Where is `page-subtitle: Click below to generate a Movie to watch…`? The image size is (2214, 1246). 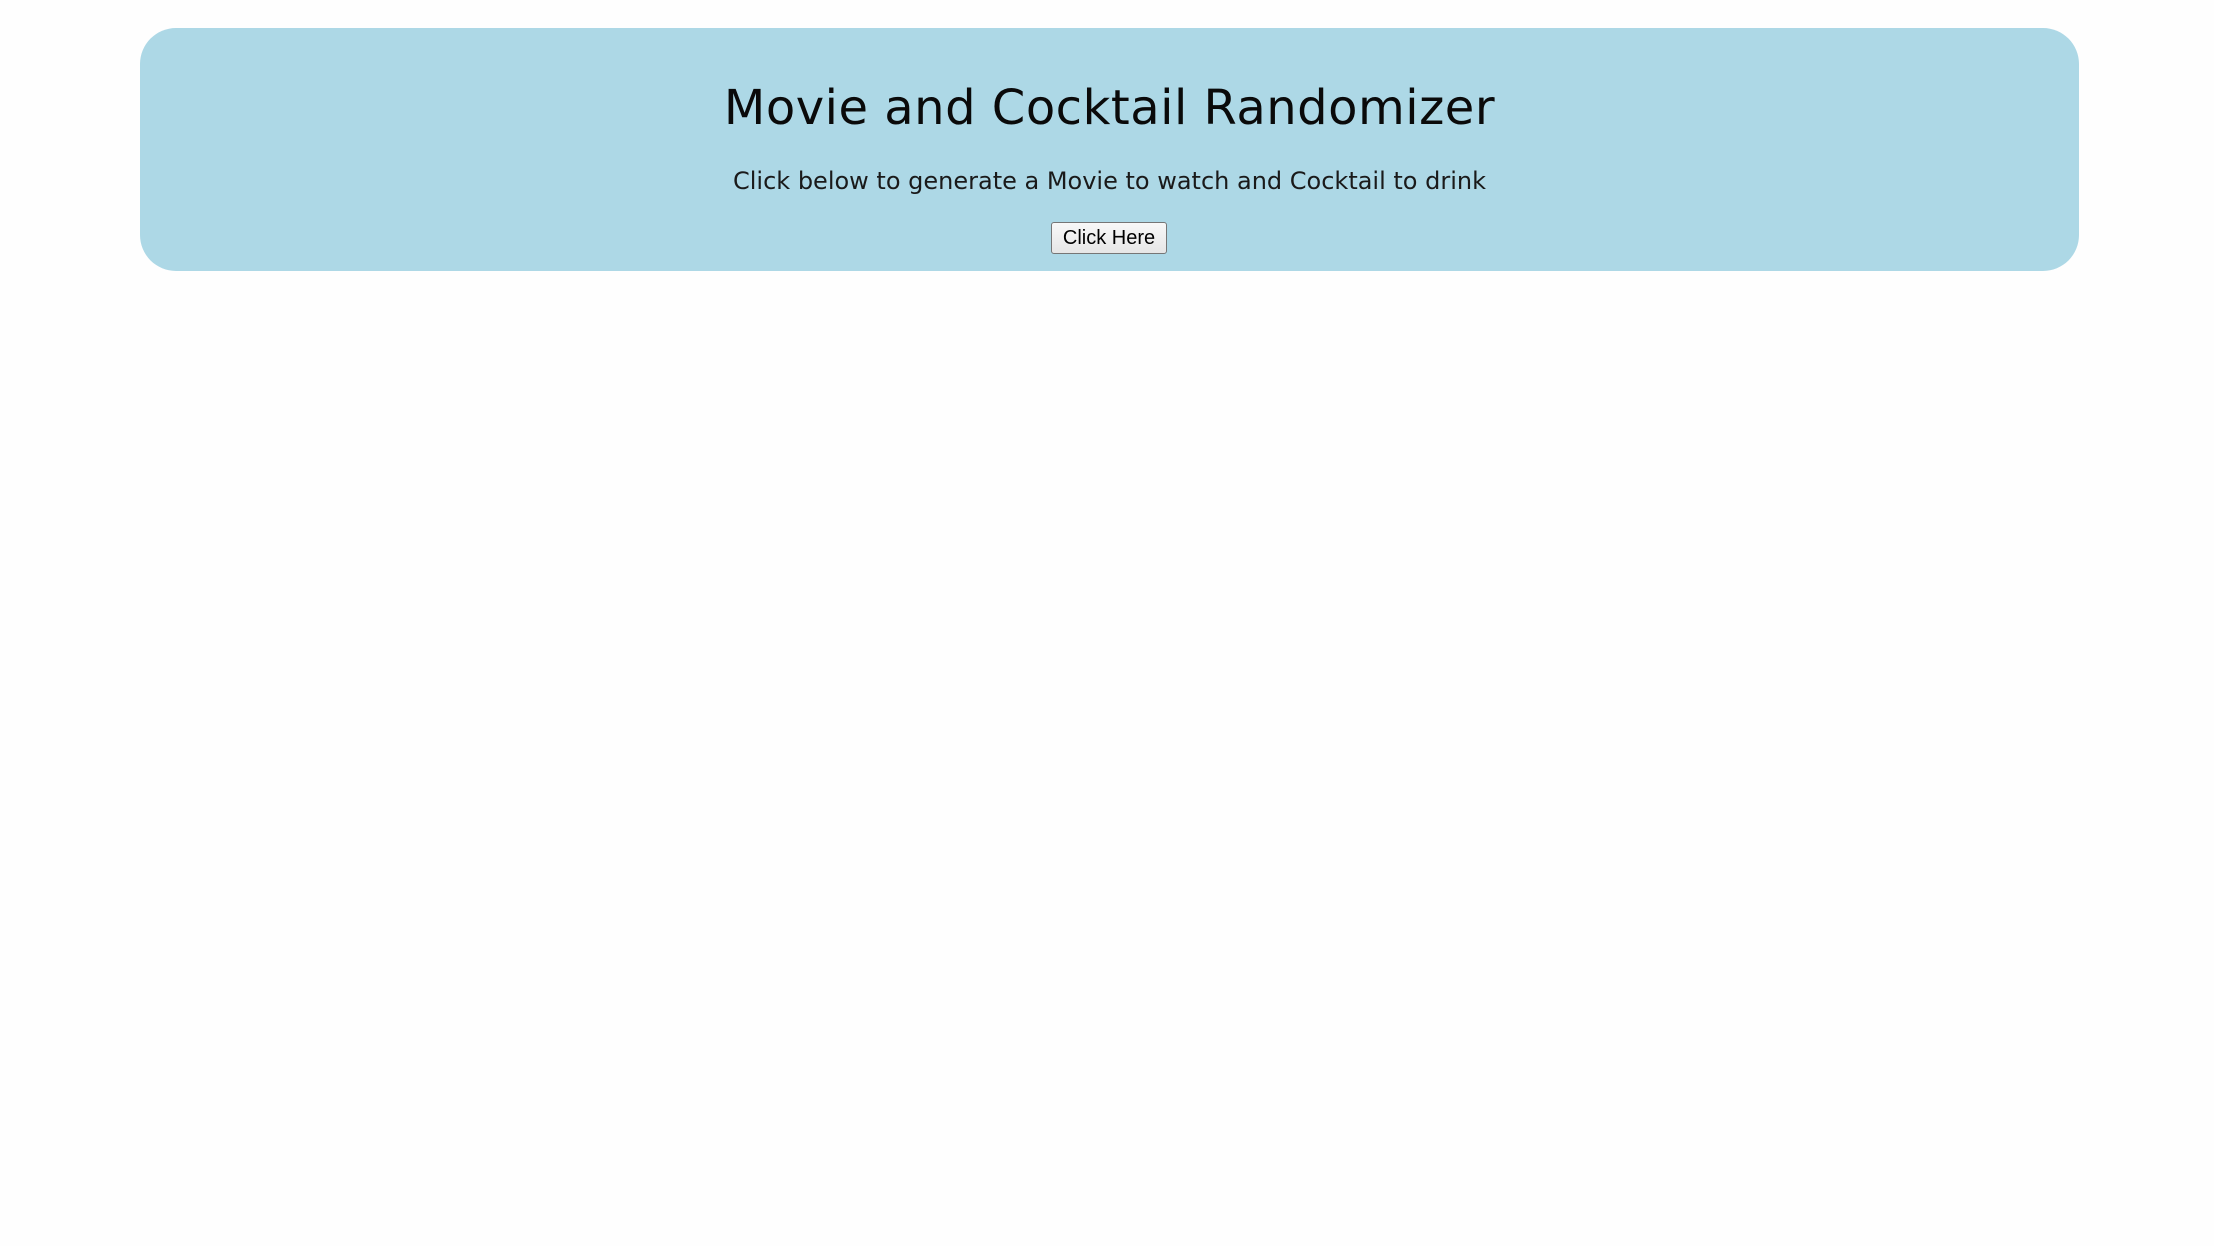
page-subtitle: Click below to generate a Movie to watch… is located at coordinates (1109, 181).